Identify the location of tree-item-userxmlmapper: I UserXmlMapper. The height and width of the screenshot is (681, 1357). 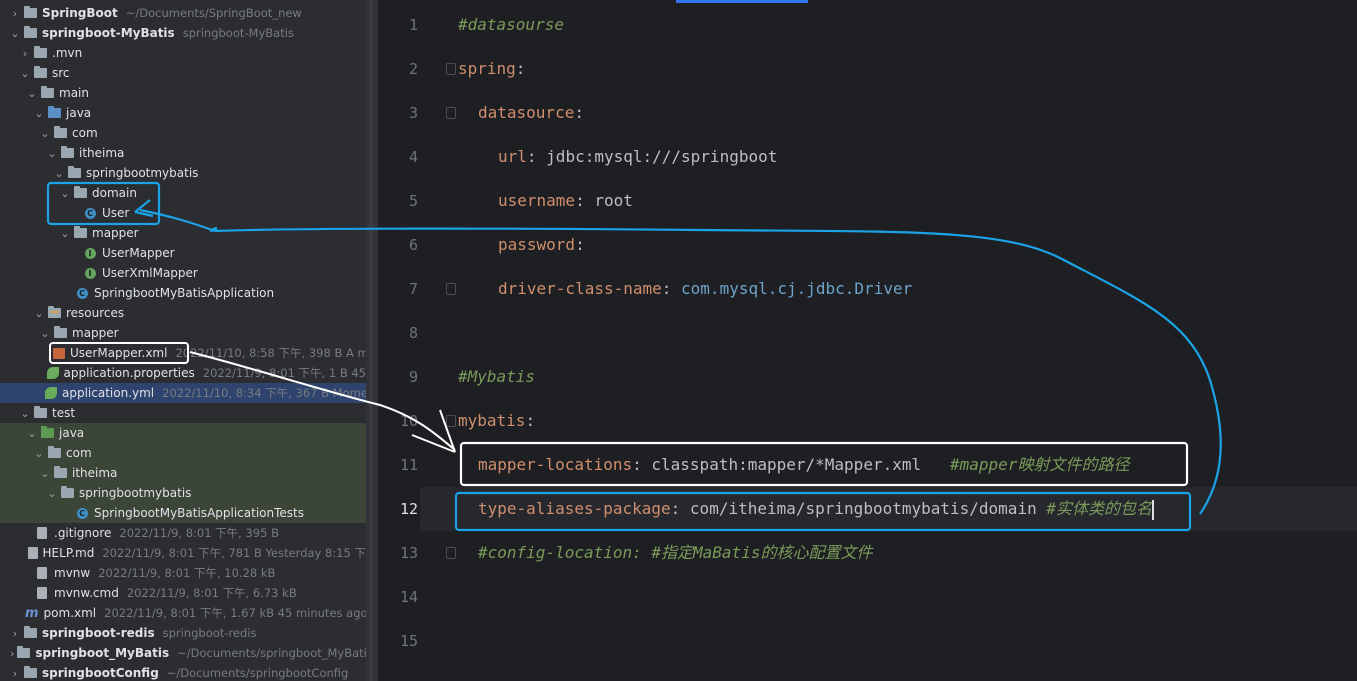
(183, 273).